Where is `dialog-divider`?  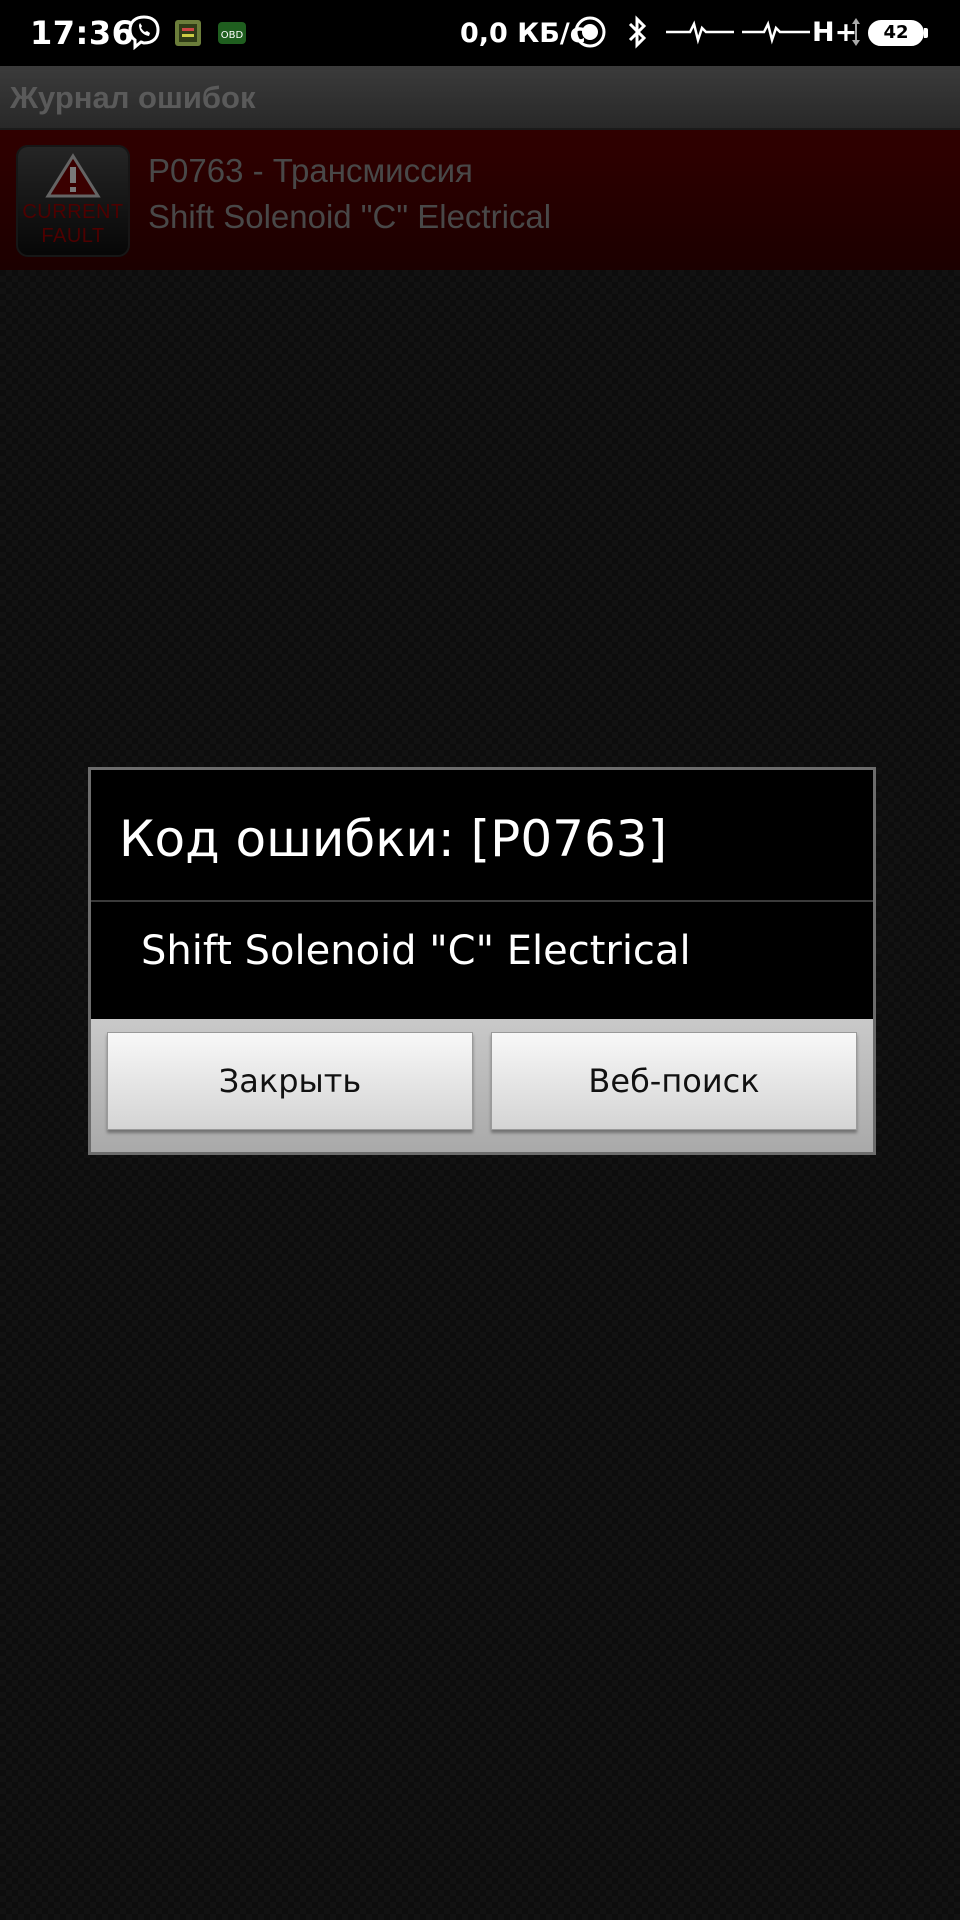 dialog-divider is located at coordinates (482, 901).